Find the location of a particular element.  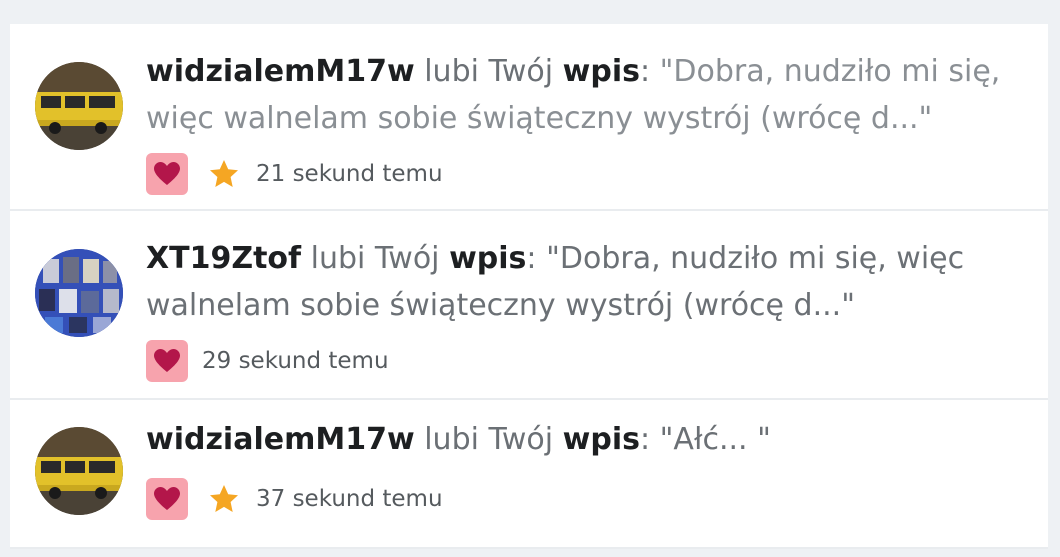

notification-meta: 37 sekund temu is located at coordinates (577, 499).